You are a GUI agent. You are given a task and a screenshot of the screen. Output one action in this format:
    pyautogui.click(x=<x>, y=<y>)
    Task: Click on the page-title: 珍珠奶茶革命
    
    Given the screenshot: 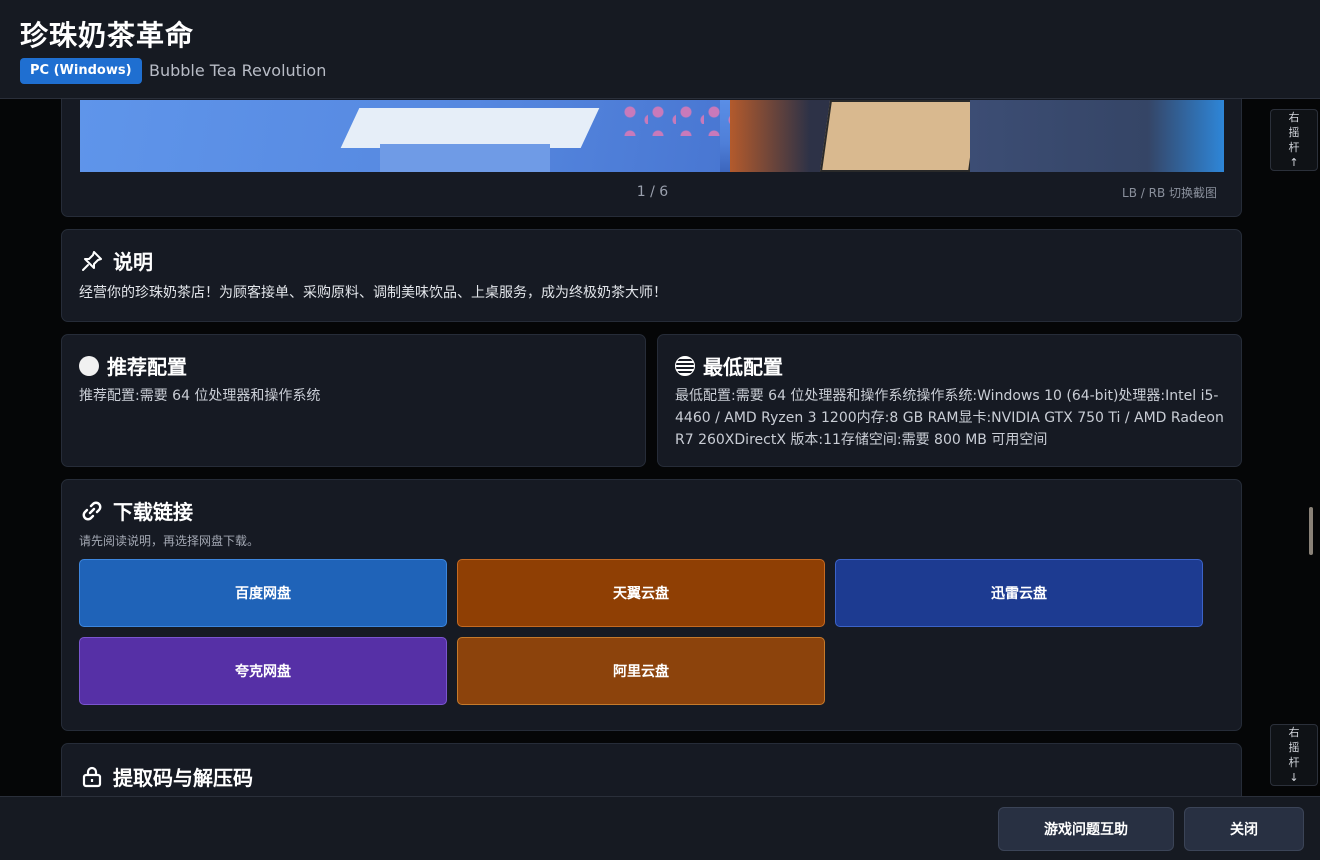 What is the action you would take?
    pyautogui.click(x=107, y=35)
    